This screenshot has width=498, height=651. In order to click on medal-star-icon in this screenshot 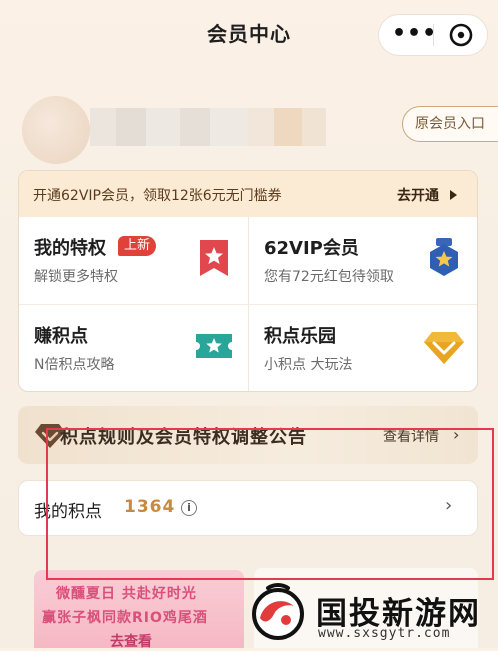, I will do `click(444, 257)`.